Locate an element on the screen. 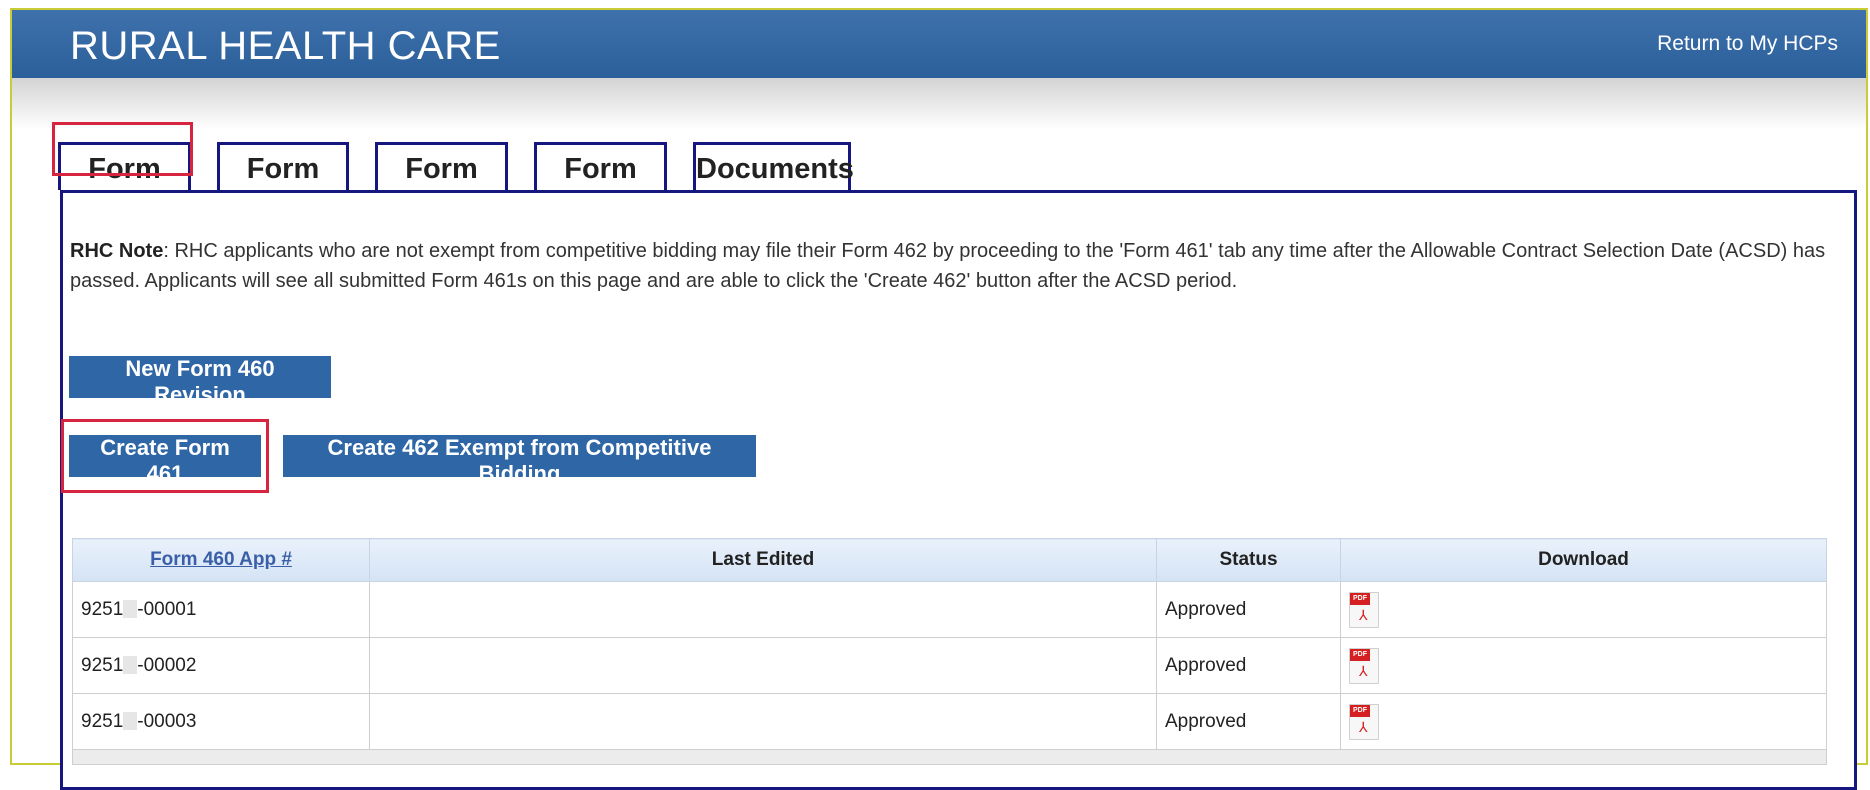  table-footer-cell is located at coordinates (949, 757).